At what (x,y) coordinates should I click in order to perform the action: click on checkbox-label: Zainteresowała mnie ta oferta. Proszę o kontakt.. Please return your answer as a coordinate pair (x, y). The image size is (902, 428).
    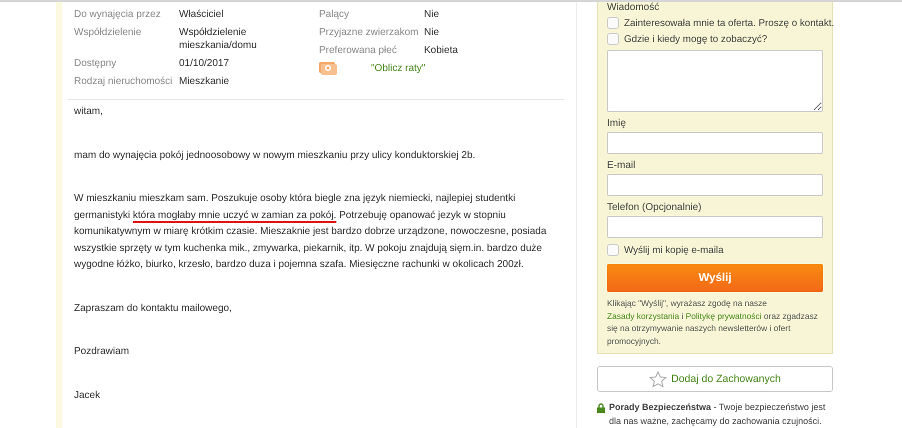
    Looking at the image, I should click on (729, 23).